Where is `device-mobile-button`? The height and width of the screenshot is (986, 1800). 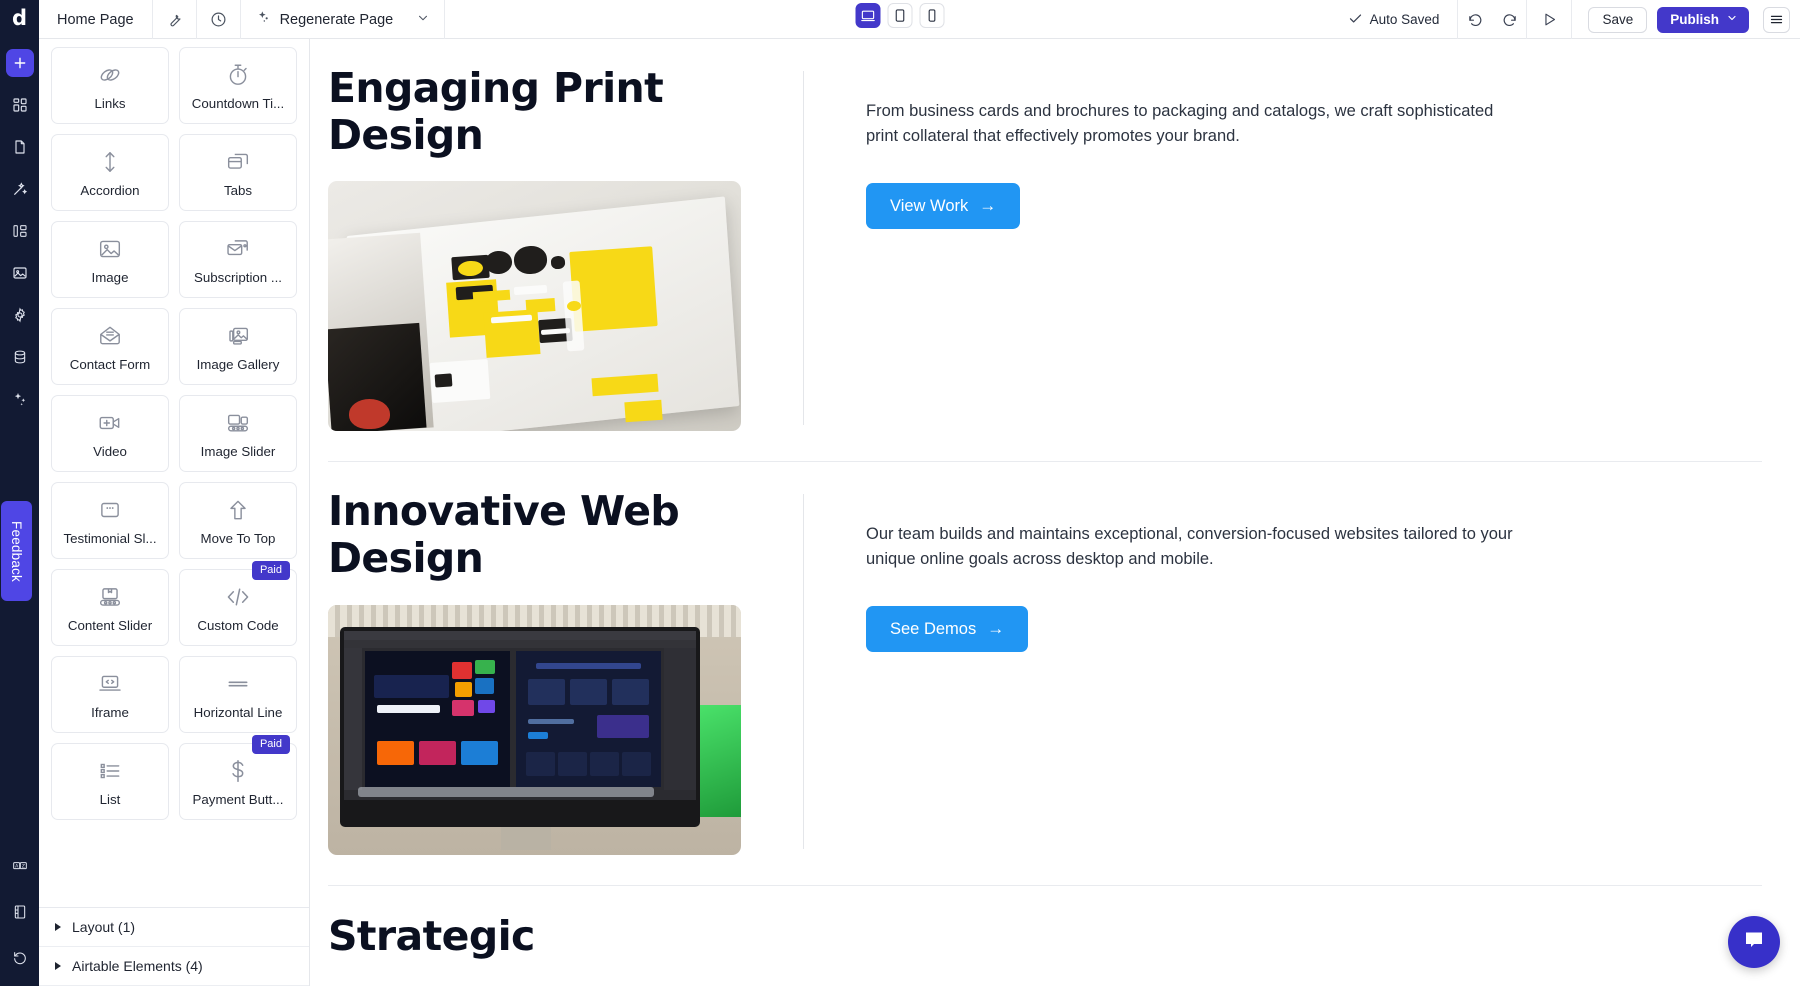
device-mobile-button is located at coordinates (932, 15).